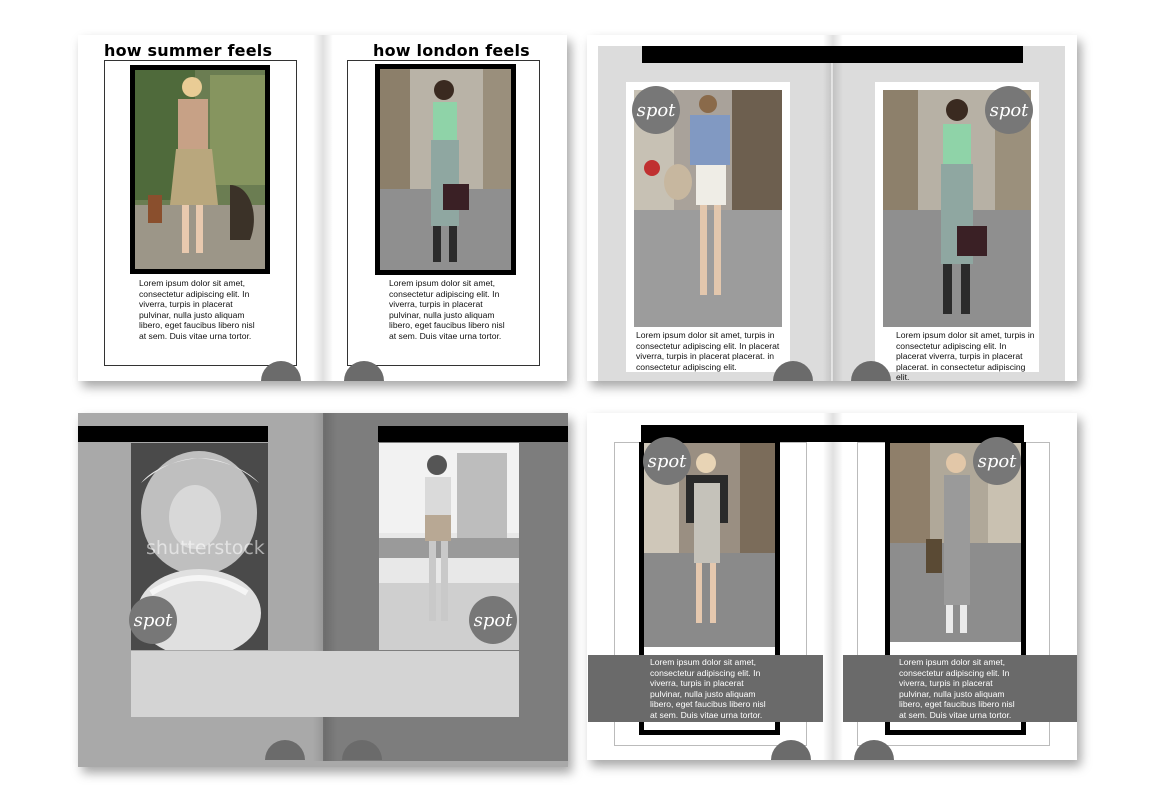 The width and height of the screenshot is (1162, 812). Describe the element at coordinates (451, 50) in the screenshot. I see `spread-1-right-heading: how london feels` at that location.